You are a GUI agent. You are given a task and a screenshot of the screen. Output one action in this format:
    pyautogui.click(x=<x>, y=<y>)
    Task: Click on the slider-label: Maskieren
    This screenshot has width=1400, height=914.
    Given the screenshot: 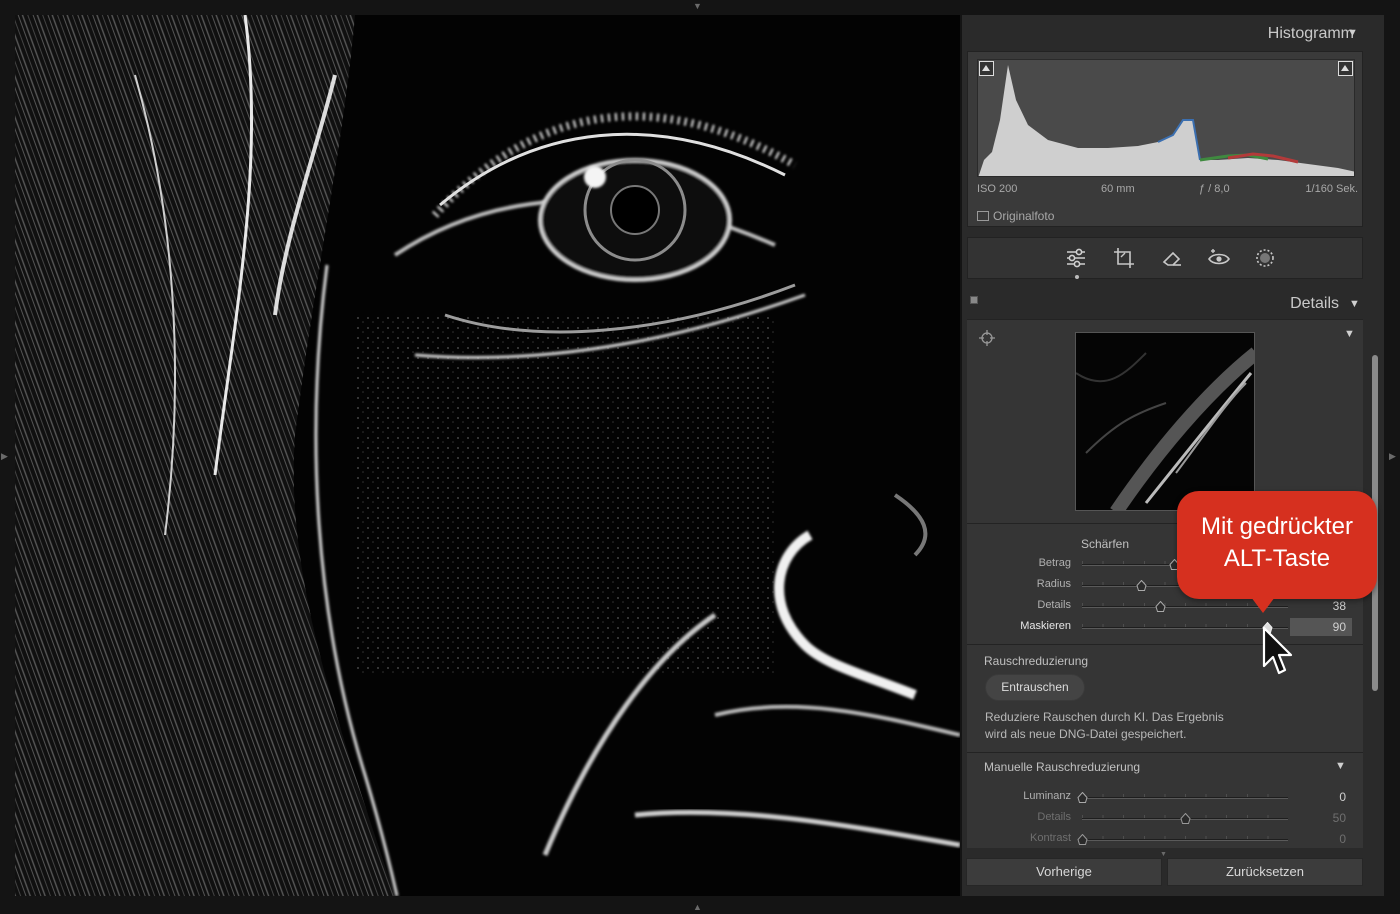 What is the action you would take?
    pyautogui.click(x=1045, y=626)
    